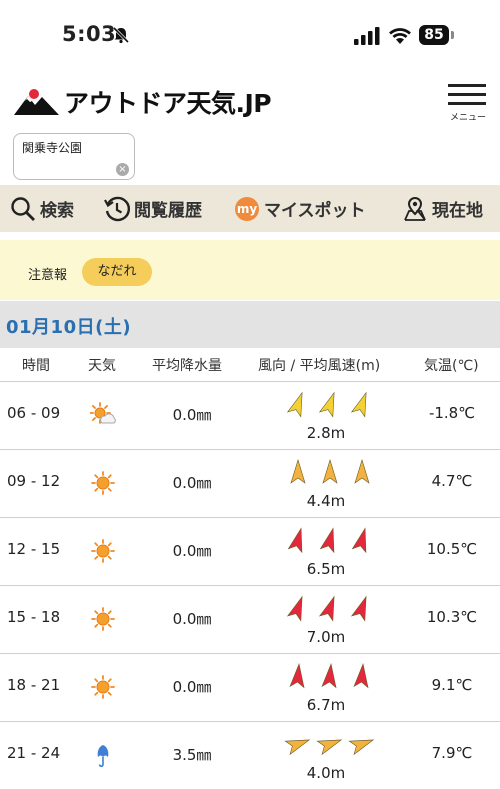 The height and width of the screenshot is (789, 500). I want to click on row-time: 18 - 21, so click(34, 685).